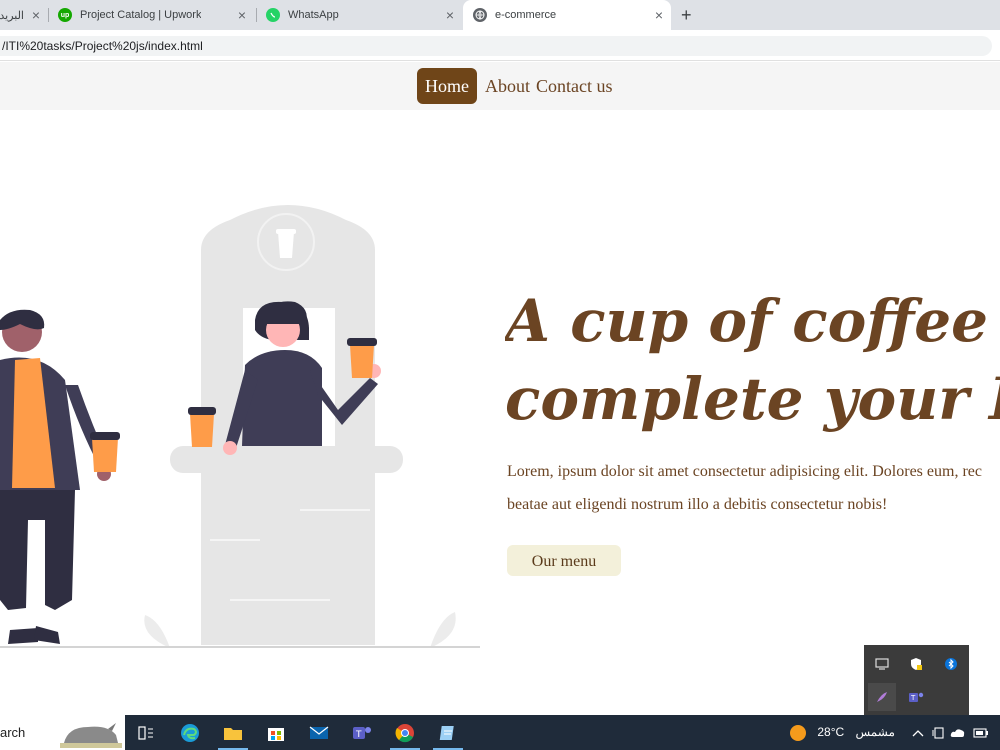  What do you see at coordinates (507, 86) in the screenshot?
I see `nav-about: About` at bounding box center [507, 86].